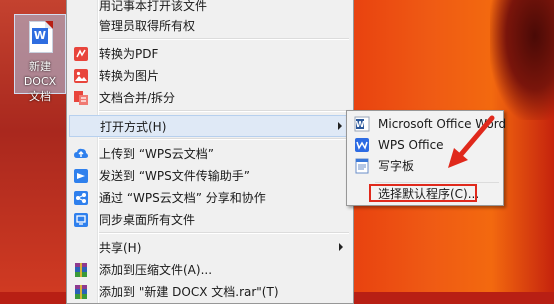 The width and height of the screenshot is (554, 304). I want to click on menu-item-convert-image: 转换为图片, so click(210, 76).